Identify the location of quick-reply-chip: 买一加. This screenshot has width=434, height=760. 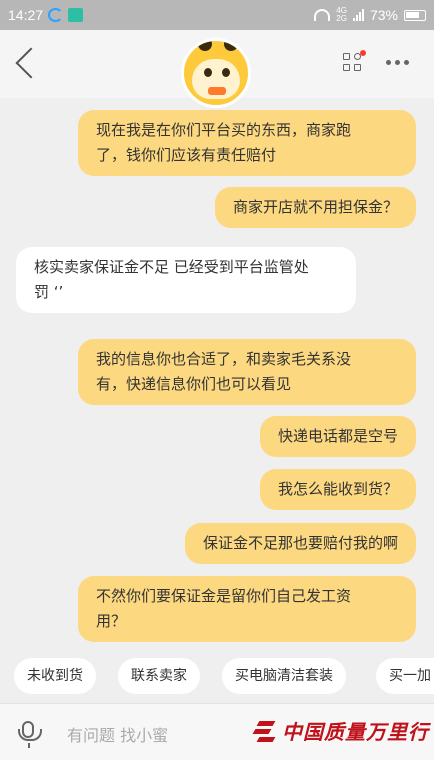
(405, 676).